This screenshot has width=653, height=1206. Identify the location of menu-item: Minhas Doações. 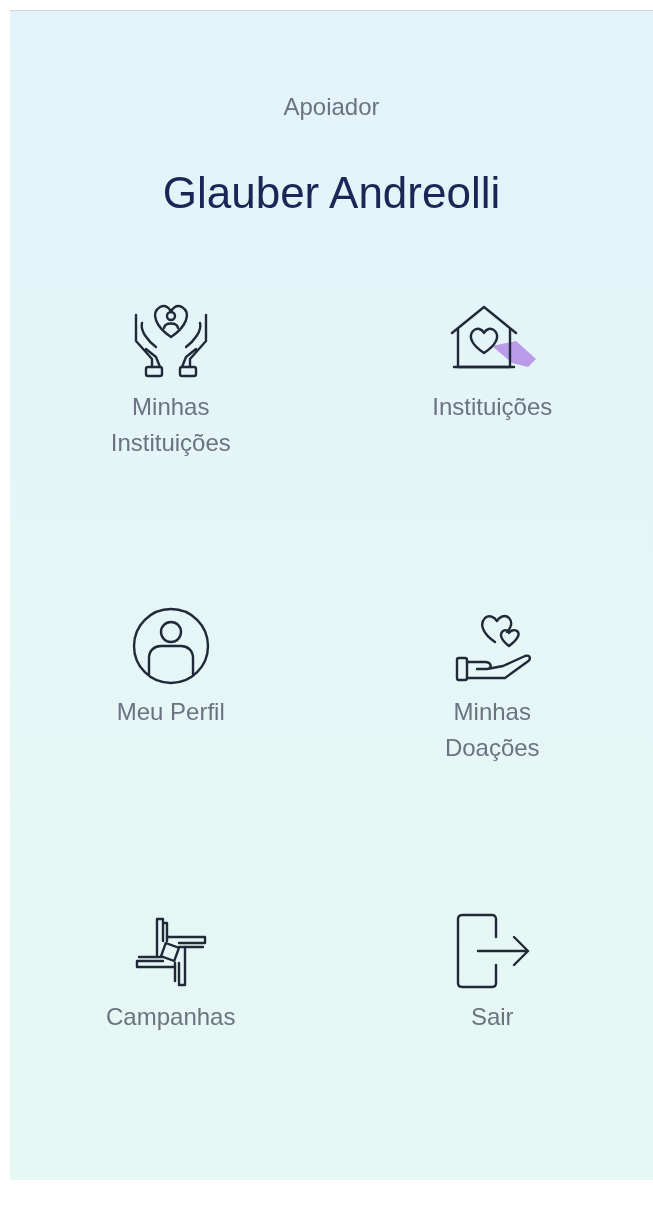
(492, 742).